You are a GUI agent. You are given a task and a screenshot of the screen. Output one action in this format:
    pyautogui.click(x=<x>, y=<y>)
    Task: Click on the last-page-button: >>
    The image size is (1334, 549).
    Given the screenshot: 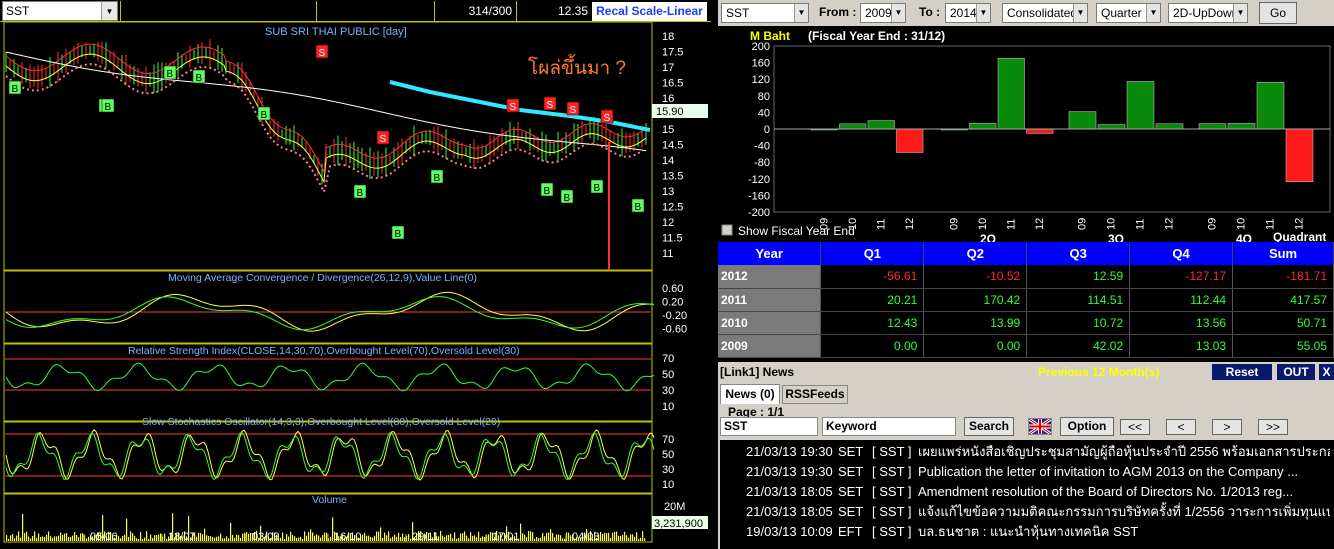 What is the action you would take?
    pyautogui.click(x=1273, y=427)
    